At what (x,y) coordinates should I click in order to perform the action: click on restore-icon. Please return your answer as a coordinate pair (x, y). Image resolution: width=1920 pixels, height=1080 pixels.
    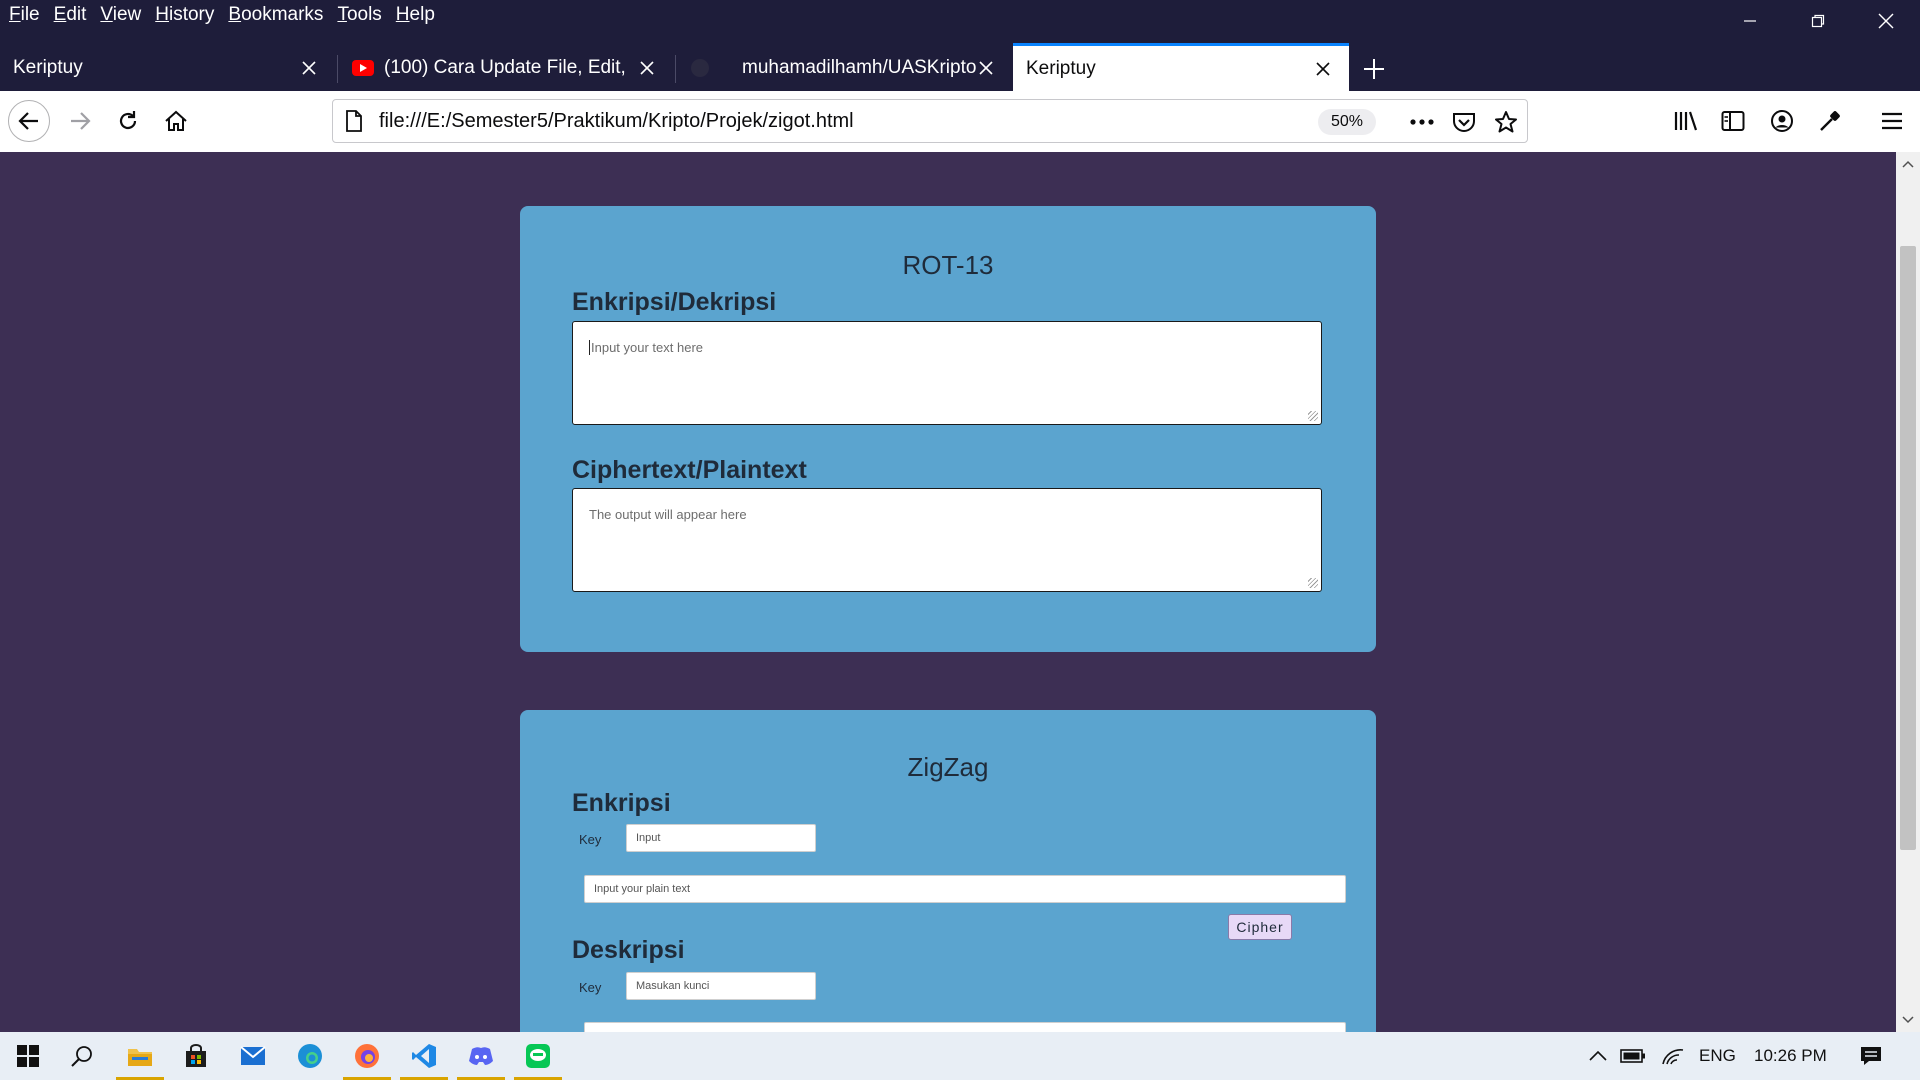
    Looking at the image, I should click on (1818, 21).